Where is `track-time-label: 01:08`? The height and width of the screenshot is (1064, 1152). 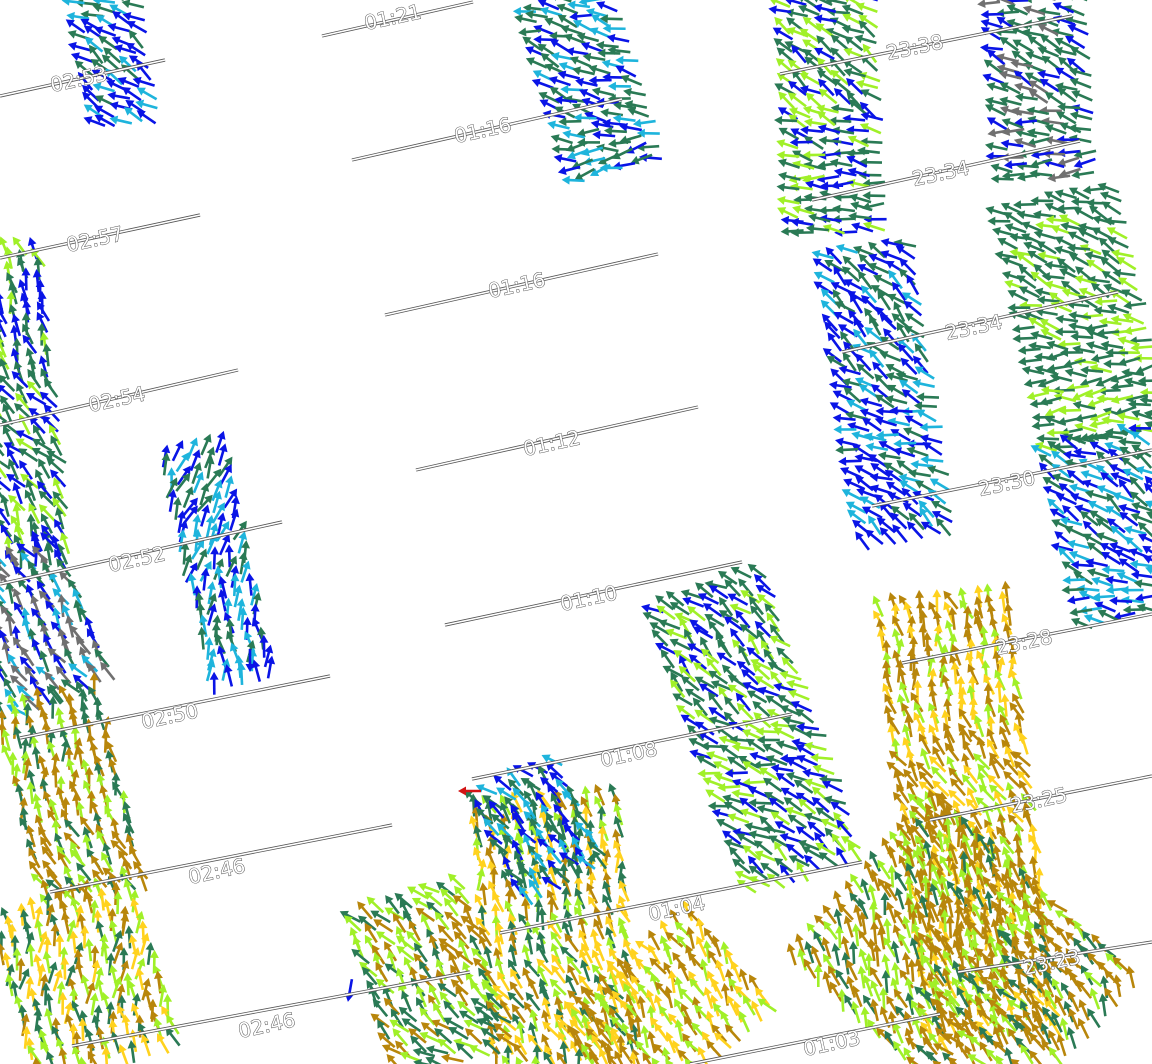
track-time-label: 01:08 is located at coordinates (628, 753).